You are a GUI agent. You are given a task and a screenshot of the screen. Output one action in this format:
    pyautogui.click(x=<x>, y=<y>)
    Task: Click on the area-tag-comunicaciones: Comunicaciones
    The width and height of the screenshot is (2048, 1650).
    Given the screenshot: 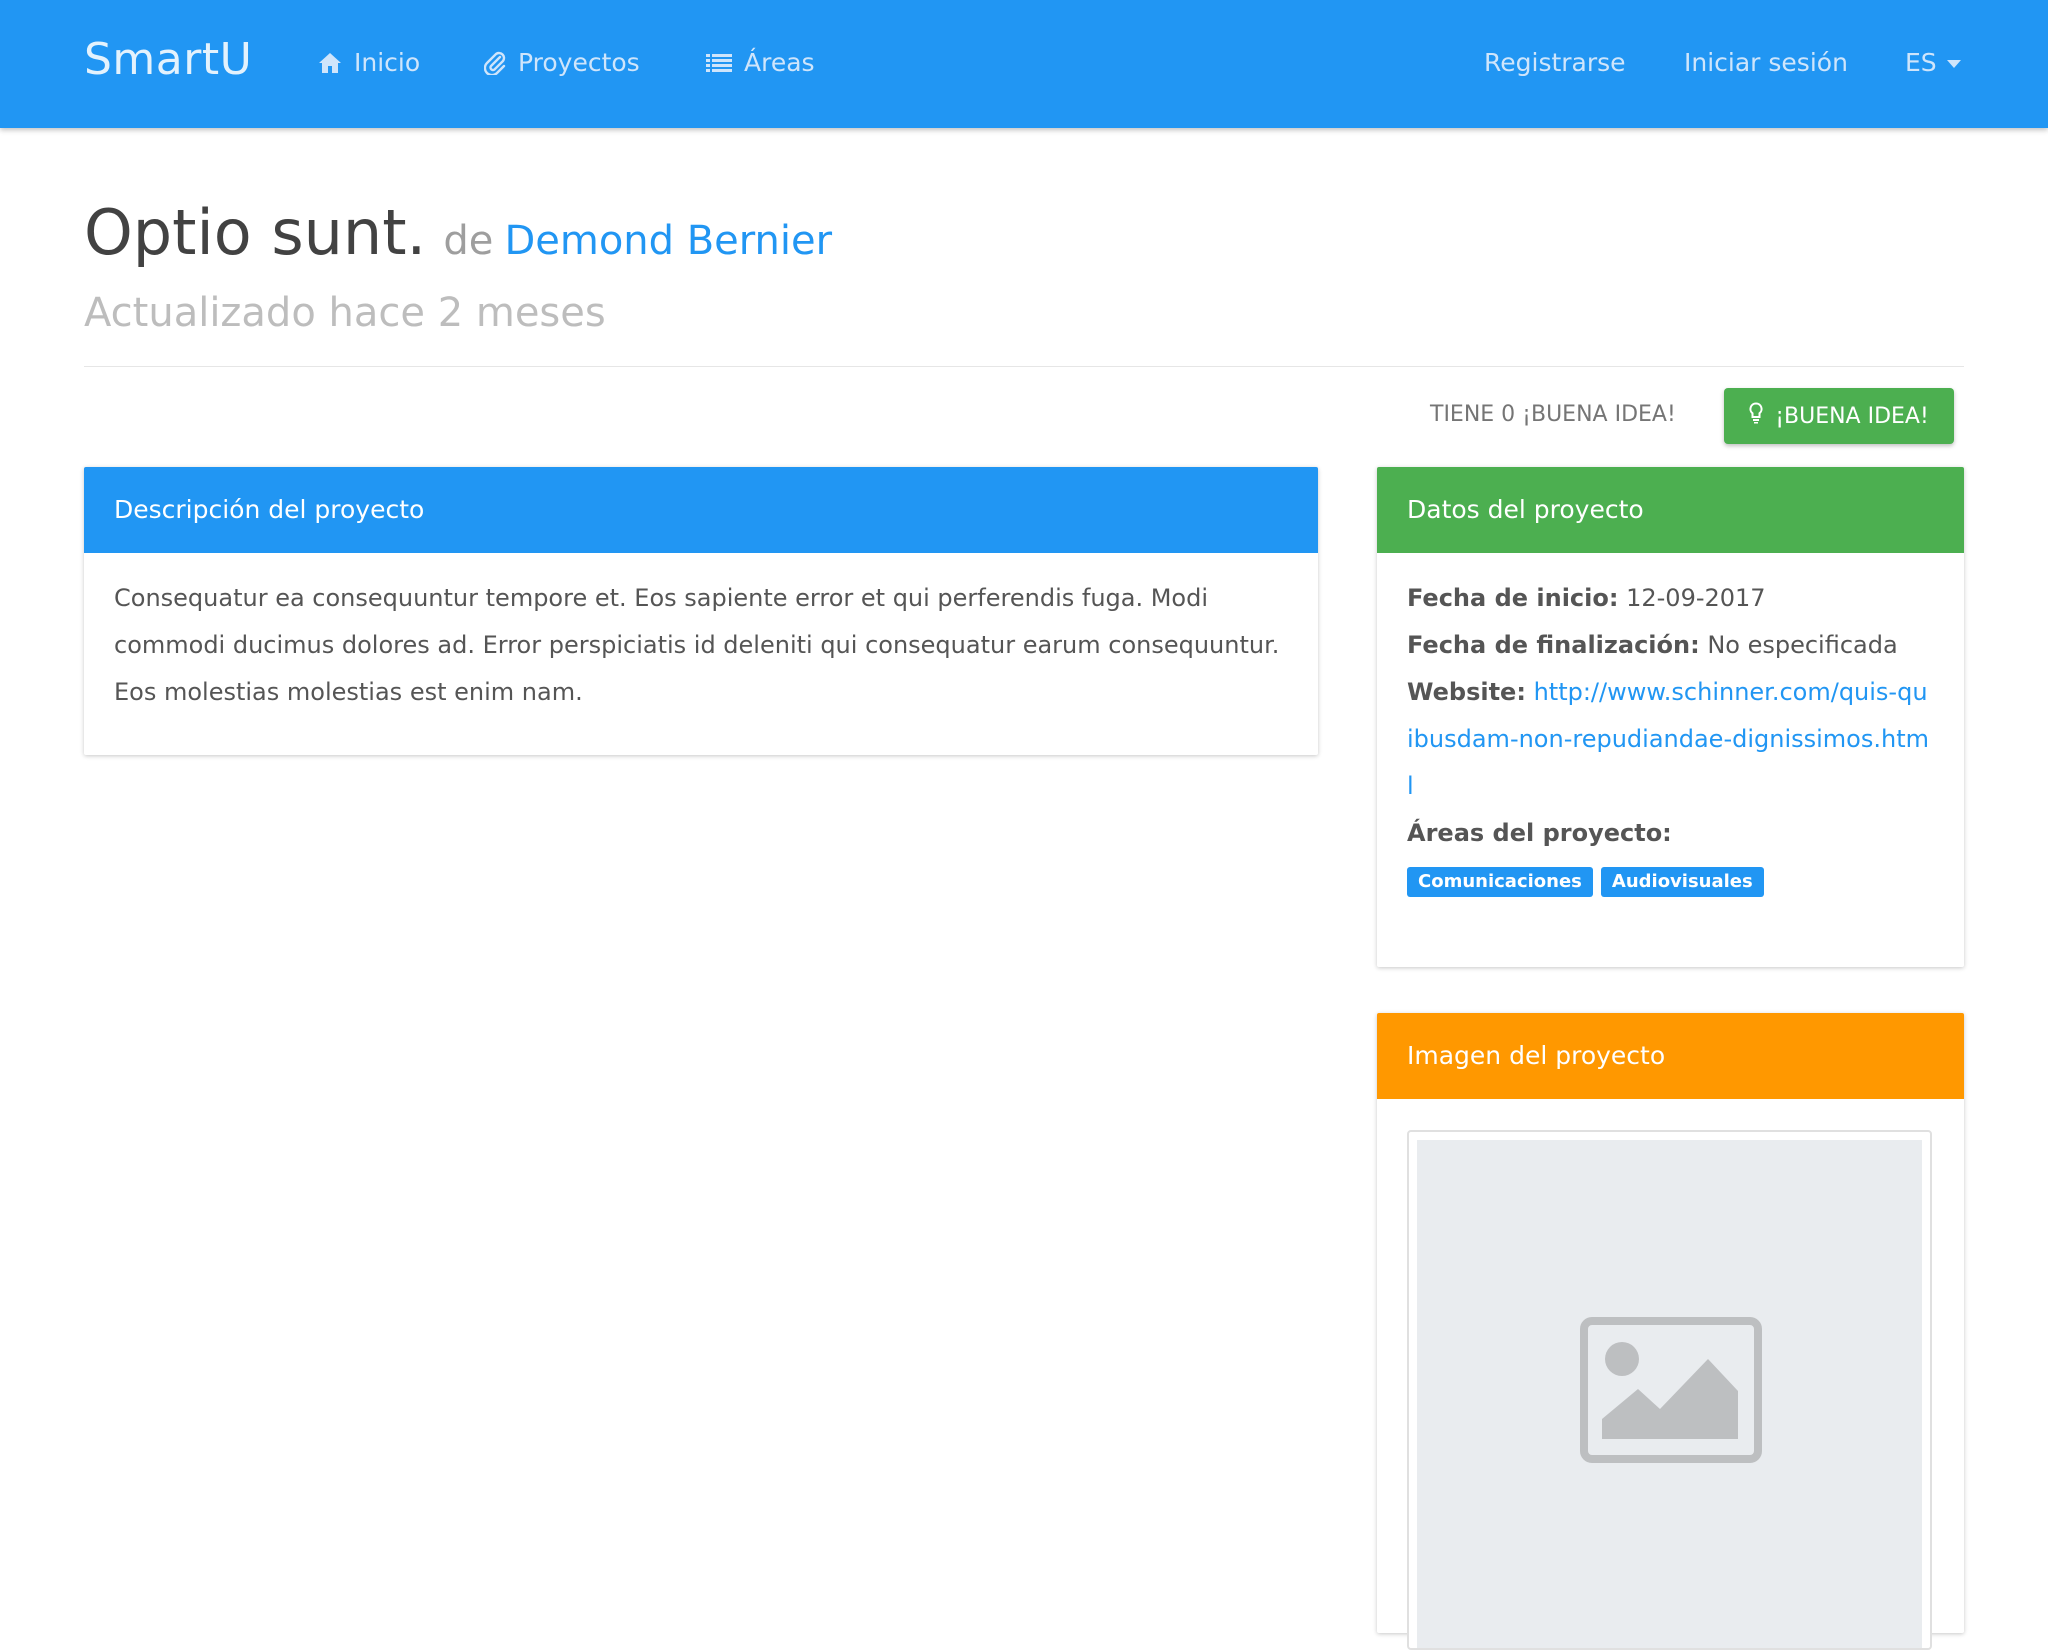 What is the action you would take?
    pyautogui.click(x=1500, y=882)
    